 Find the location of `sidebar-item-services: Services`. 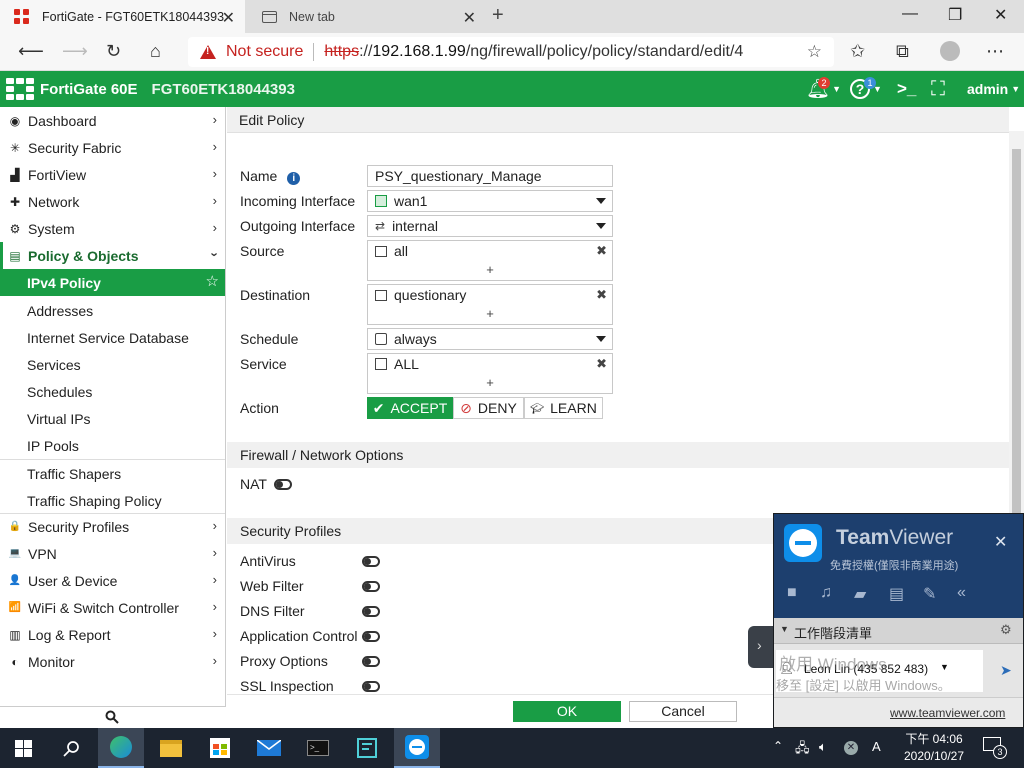

sidebar-item-services: Services is located at coordinates (112, 364).